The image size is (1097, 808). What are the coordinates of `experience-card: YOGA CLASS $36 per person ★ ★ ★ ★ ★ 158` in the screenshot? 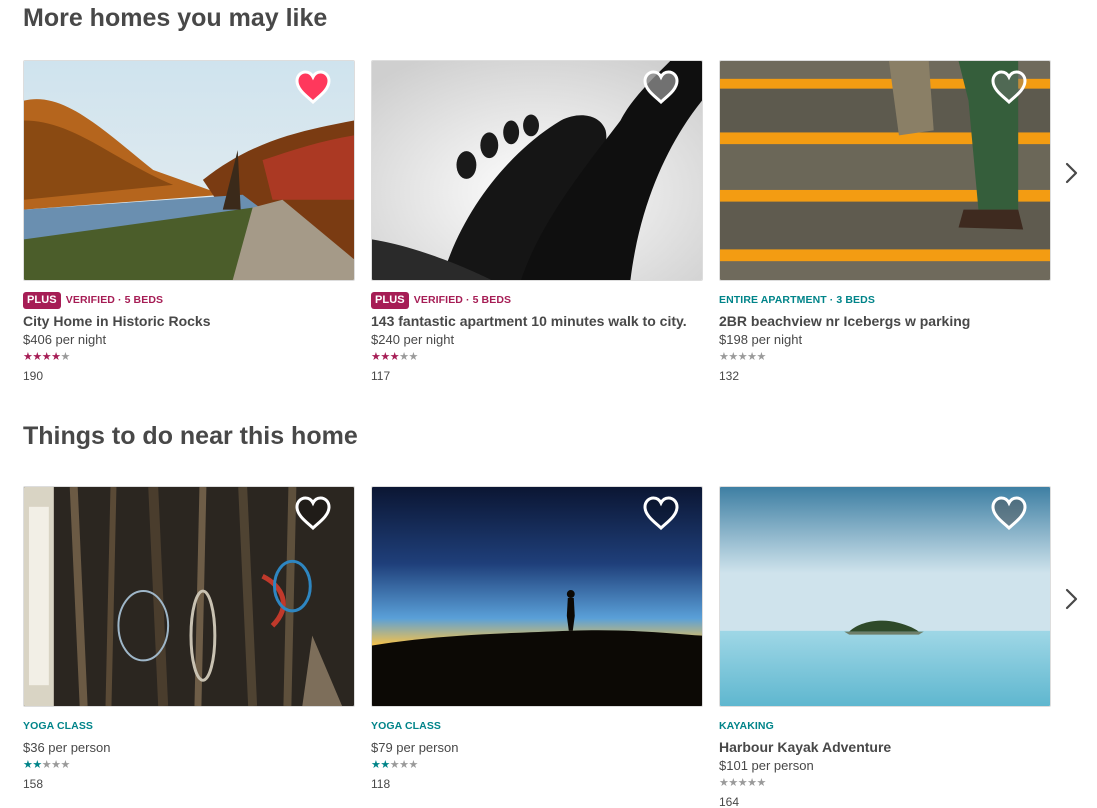 It's located at (189, 638).